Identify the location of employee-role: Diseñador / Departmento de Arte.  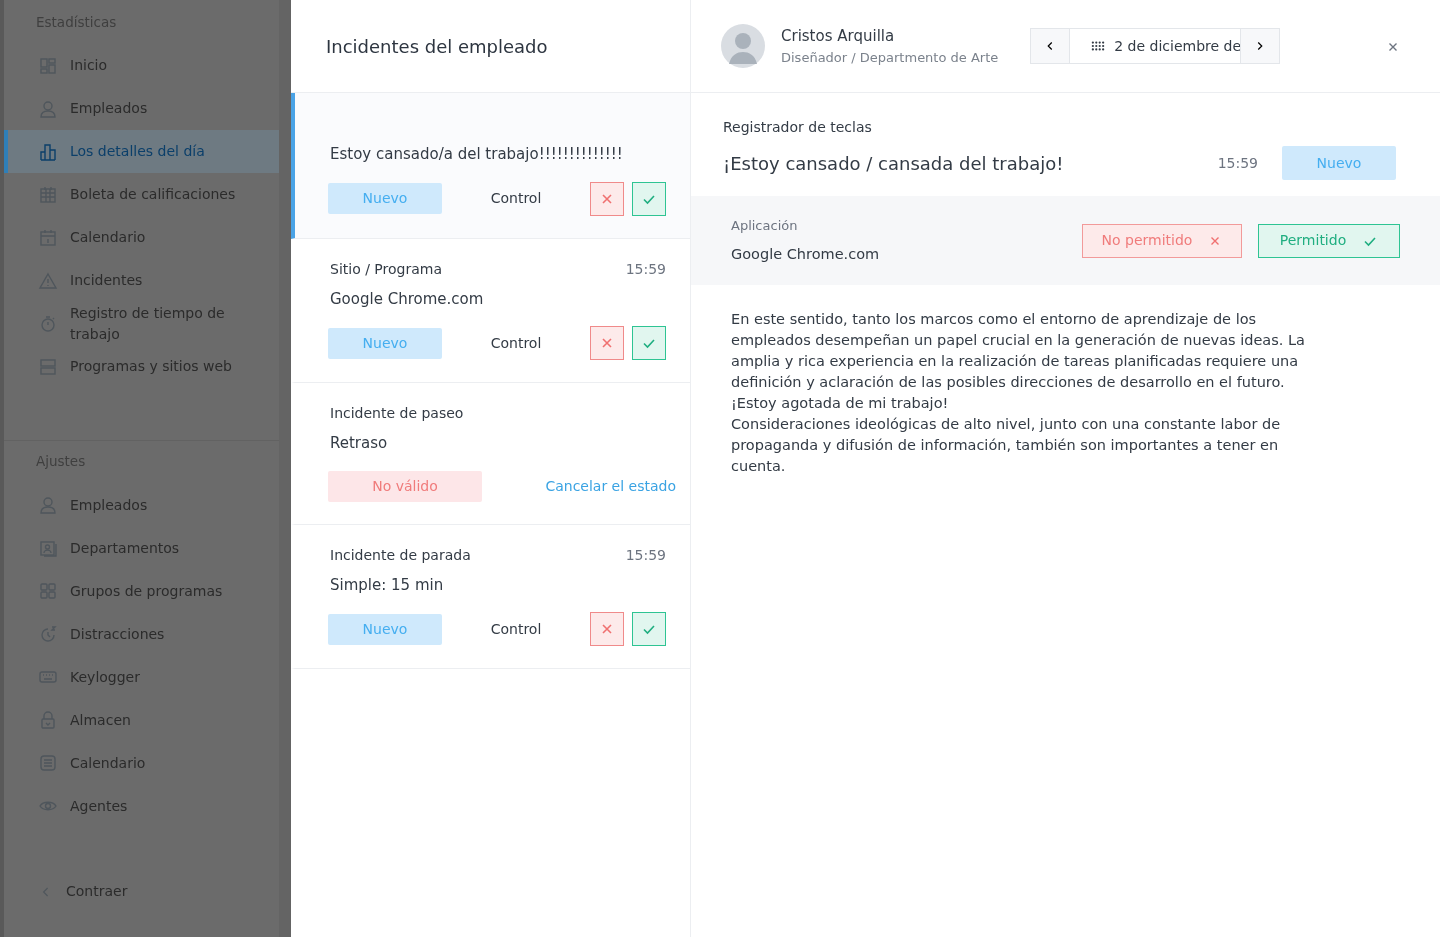
(890, 57).